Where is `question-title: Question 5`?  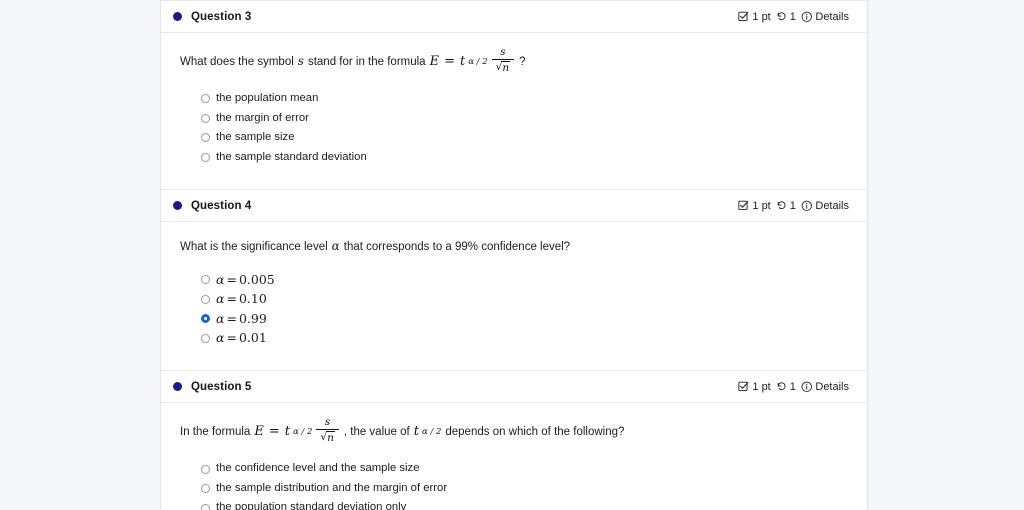
question-title: Question 5 is located at coordinates (221, 386).